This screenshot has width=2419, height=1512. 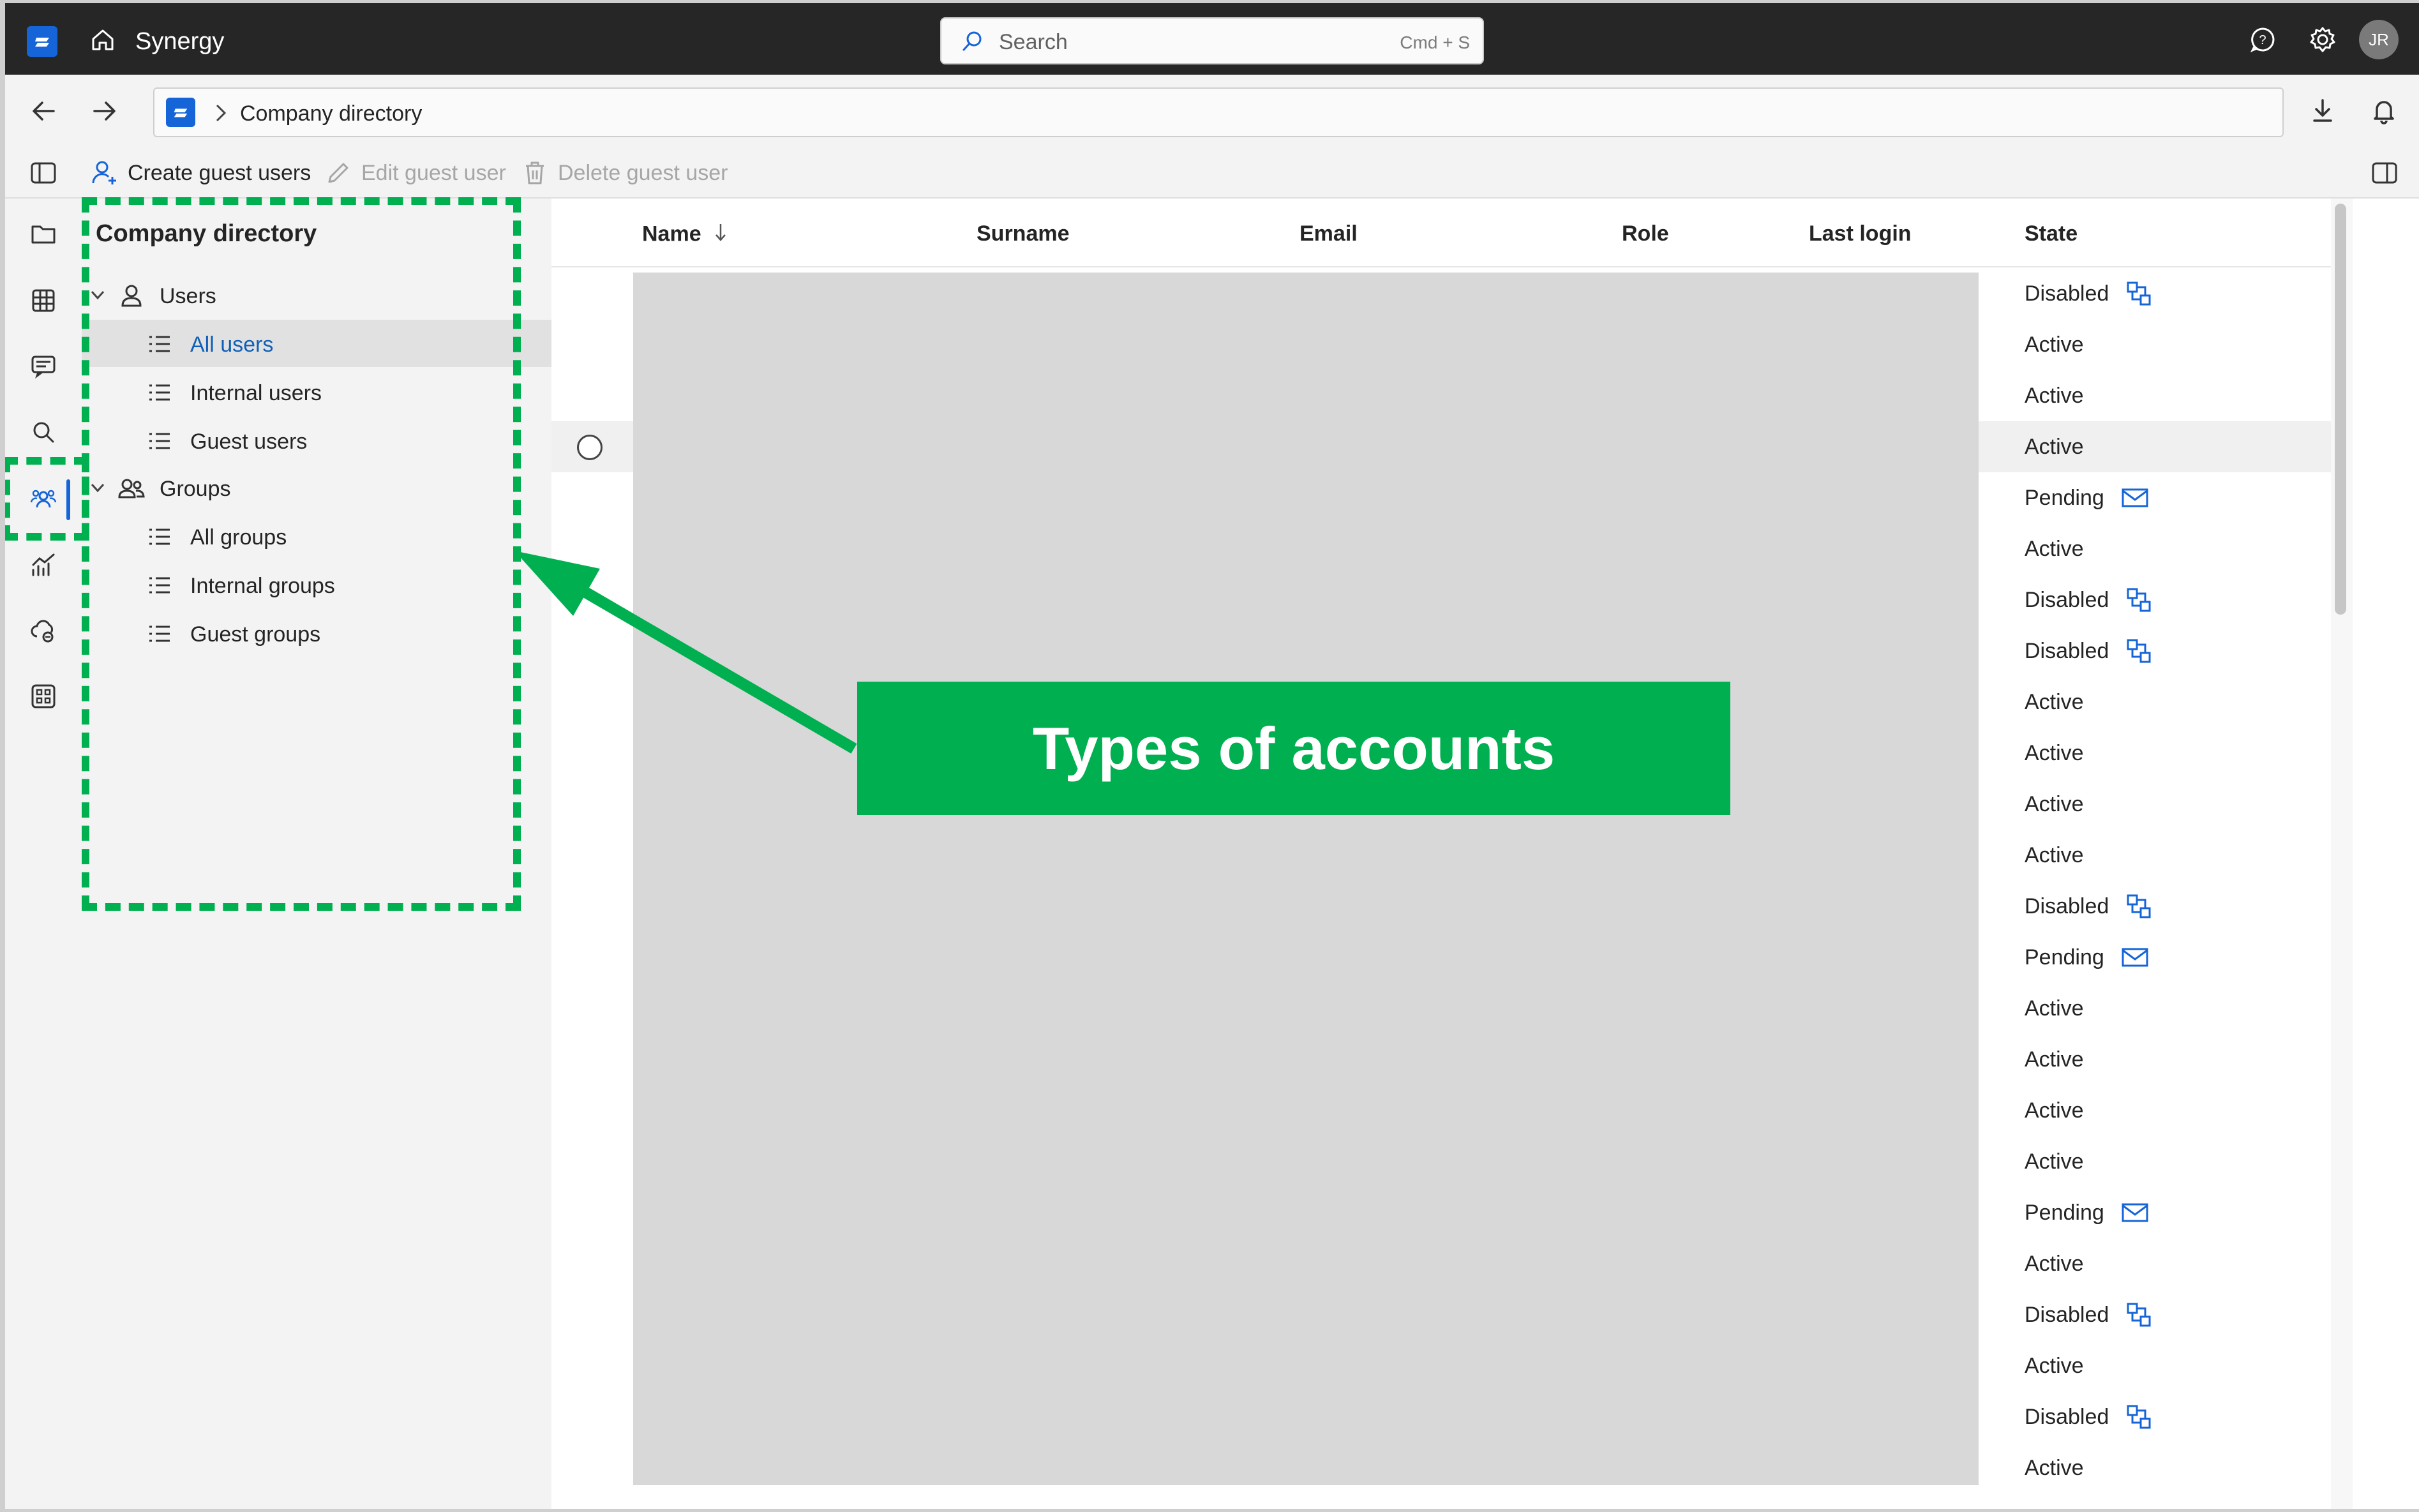 What do you see at coordinates (1293, 749) in the screenshot?
I see `annotation-callout: Types of accounts` at bounding box center [1293, 749].